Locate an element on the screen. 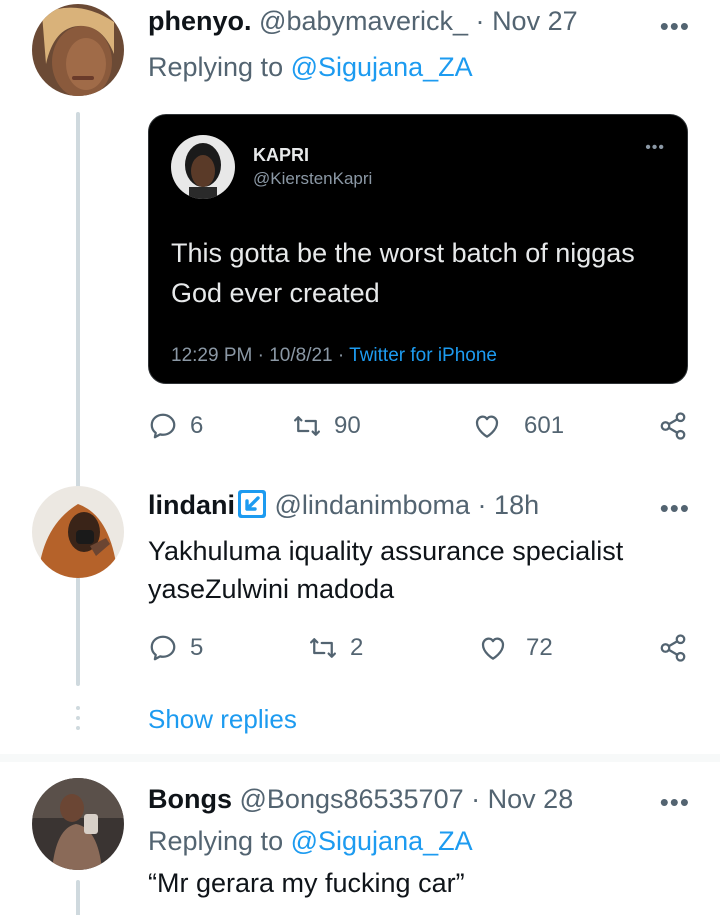 The width and height of the screenshot is (720, 915). like-button: 601 is located at coordinates (518, 426).